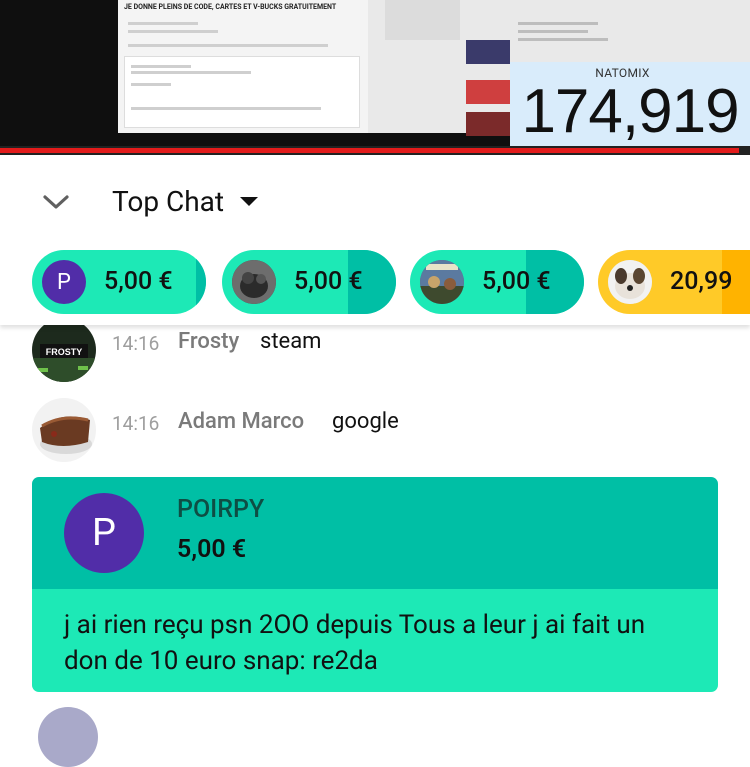  Describe the element at coordinates (369, 150) in the screenshot. I see `video-progress-fill` at that location.